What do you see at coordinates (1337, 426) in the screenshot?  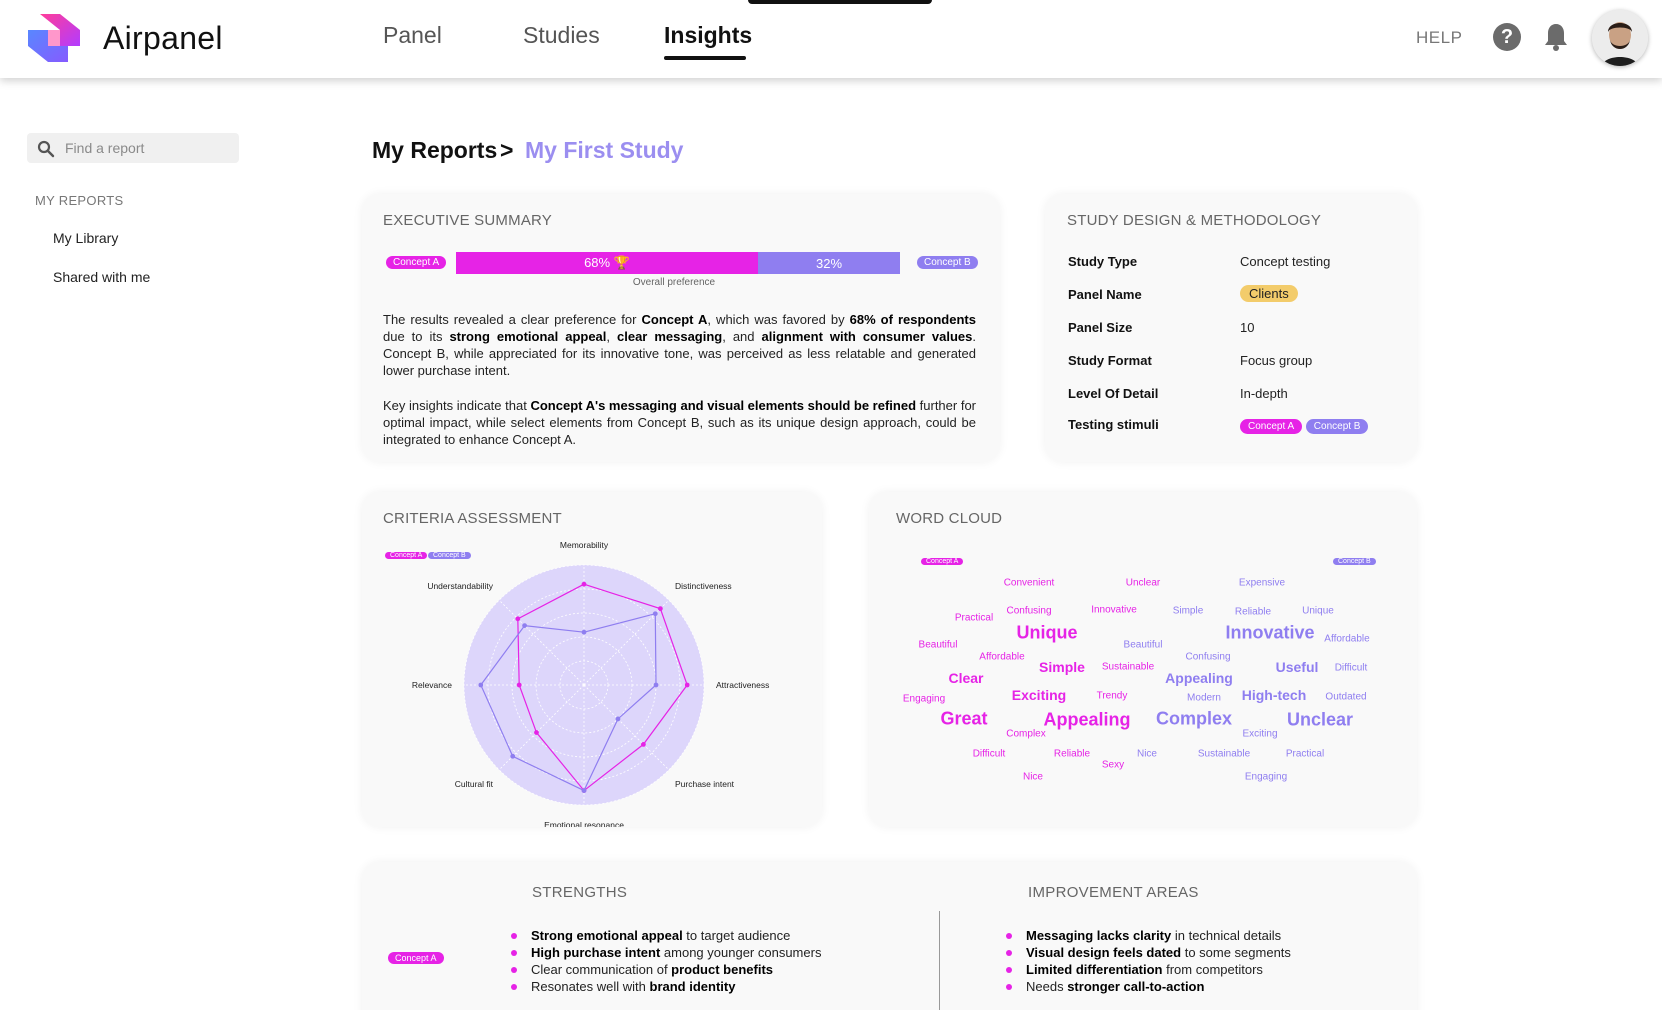 I see `stimulus-concept-b: Concept B` at bounding box center [1337, 426].